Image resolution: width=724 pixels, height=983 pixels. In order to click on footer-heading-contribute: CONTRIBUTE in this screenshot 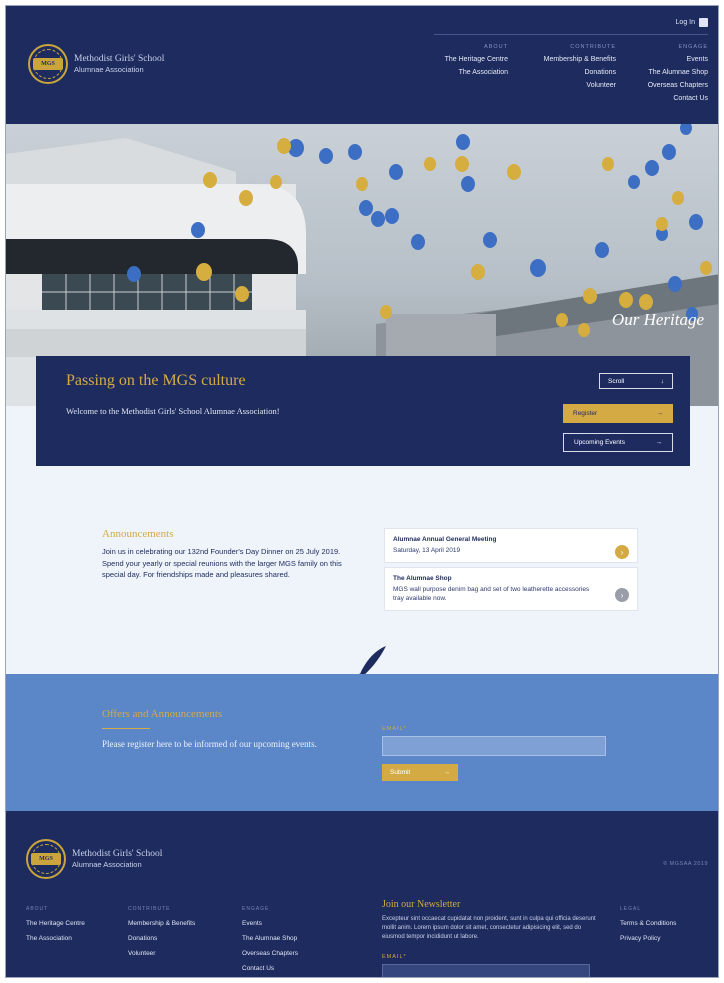, I will do `click(149, 909)`.